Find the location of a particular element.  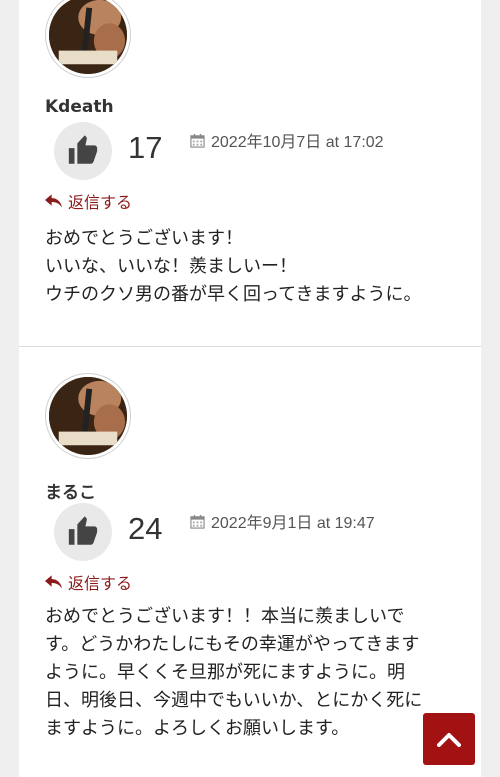

comment-line: ように。早くくそ旦那が死にますように。明 is located at coordinates (225, 672).